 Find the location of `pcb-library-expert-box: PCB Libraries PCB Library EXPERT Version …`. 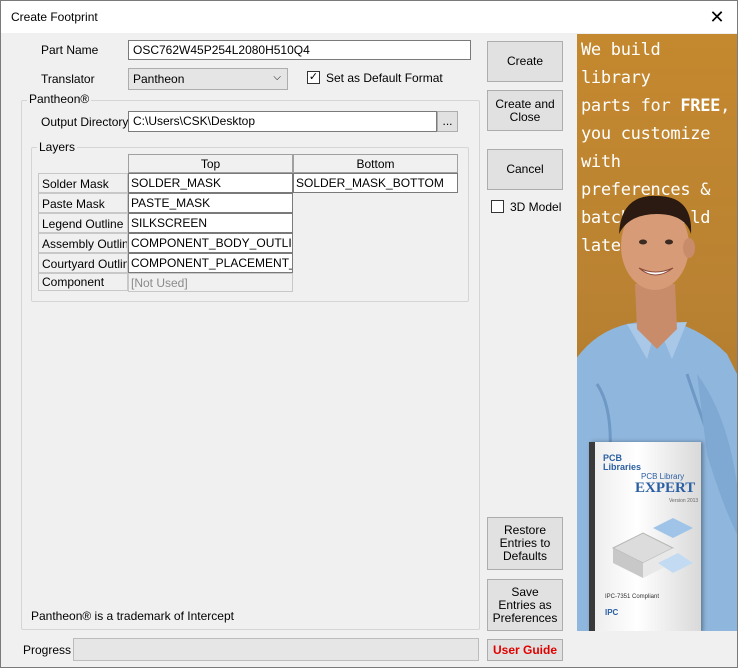

pcb-library-expert-box: PCB Libraries PCB Library EXPERT Version … is located at coordinates (645, 536).